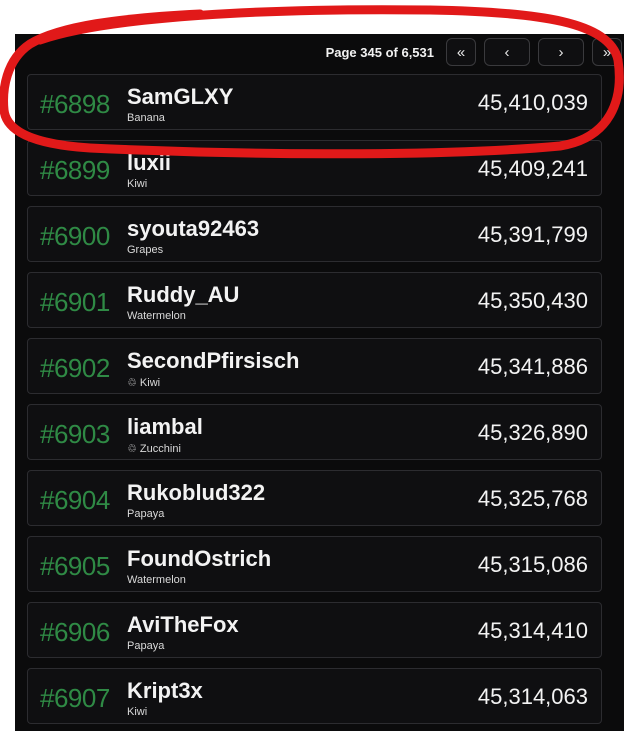 This screenshot has height=731, width=624. What do you see at coordinates (160, 449) in the screenshot?
I see `fruit-name: Zucchini` at bounding box center [160, 449].